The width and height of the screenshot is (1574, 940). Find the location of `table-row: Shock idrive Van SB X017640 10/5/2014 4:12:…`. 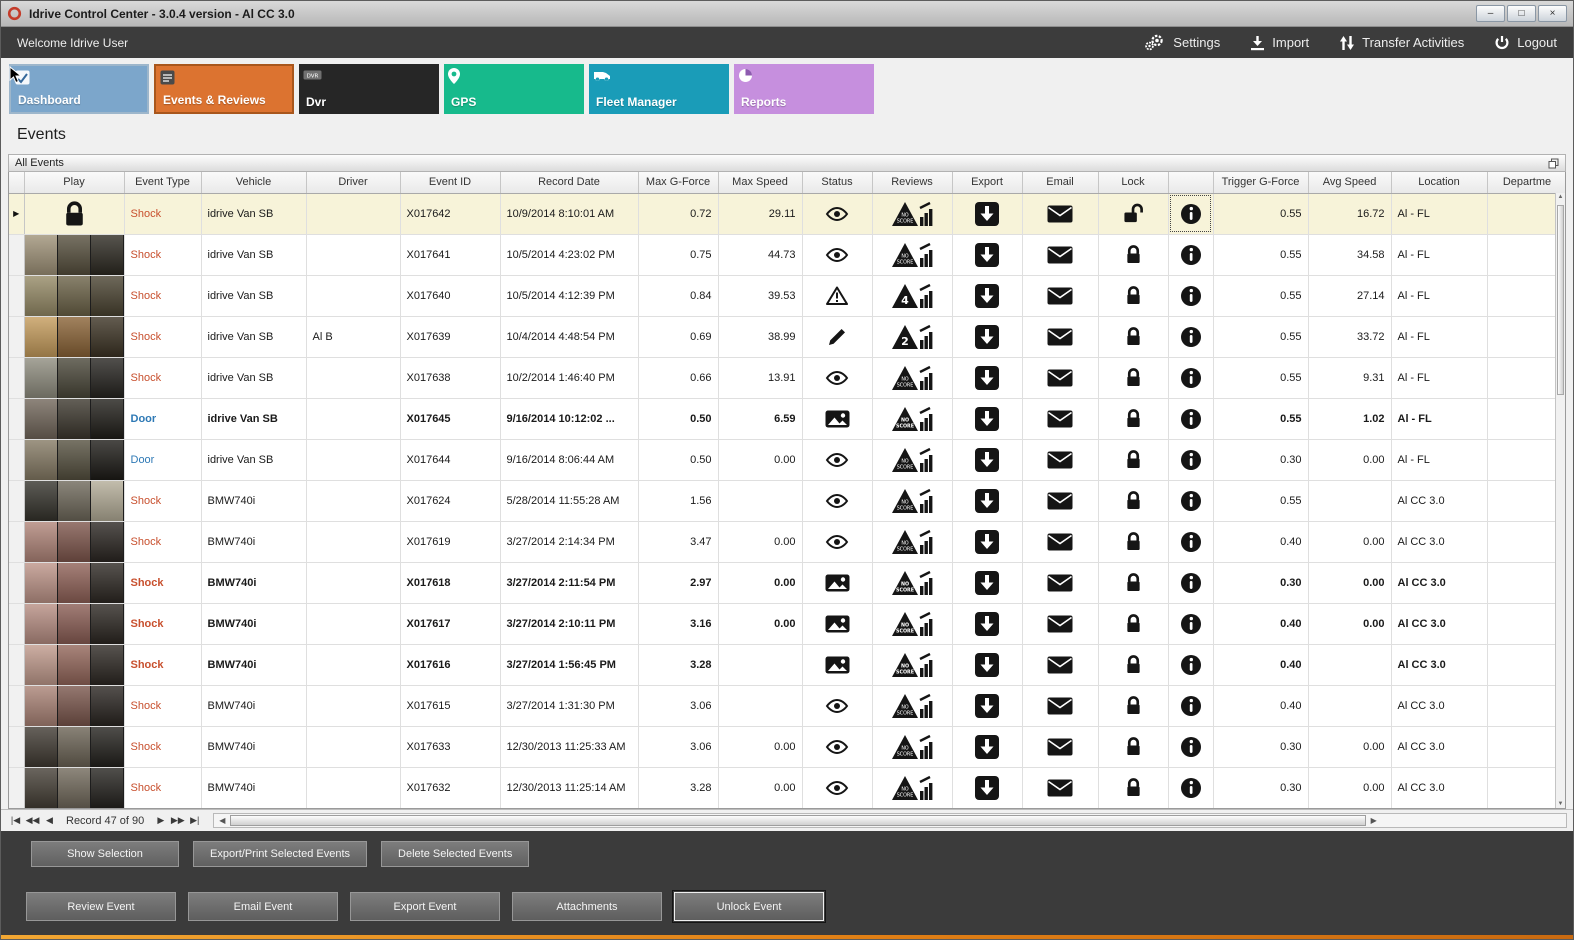

table-row: Shock idrive Van SB X017640 10/5/2014 4:12:… is located at coordinates (787, 296).